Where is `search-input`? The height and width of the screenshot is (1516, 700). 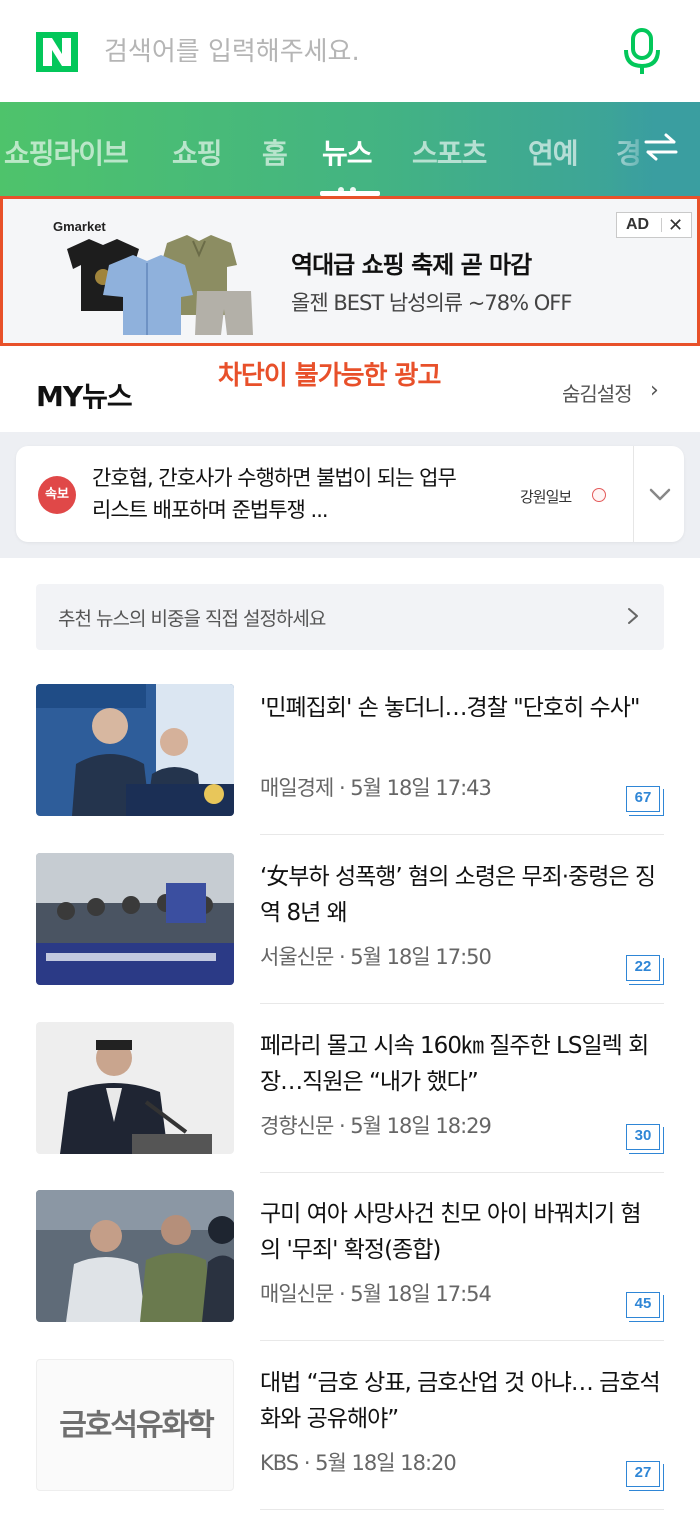 search-input is located at coordinates (344, 52).